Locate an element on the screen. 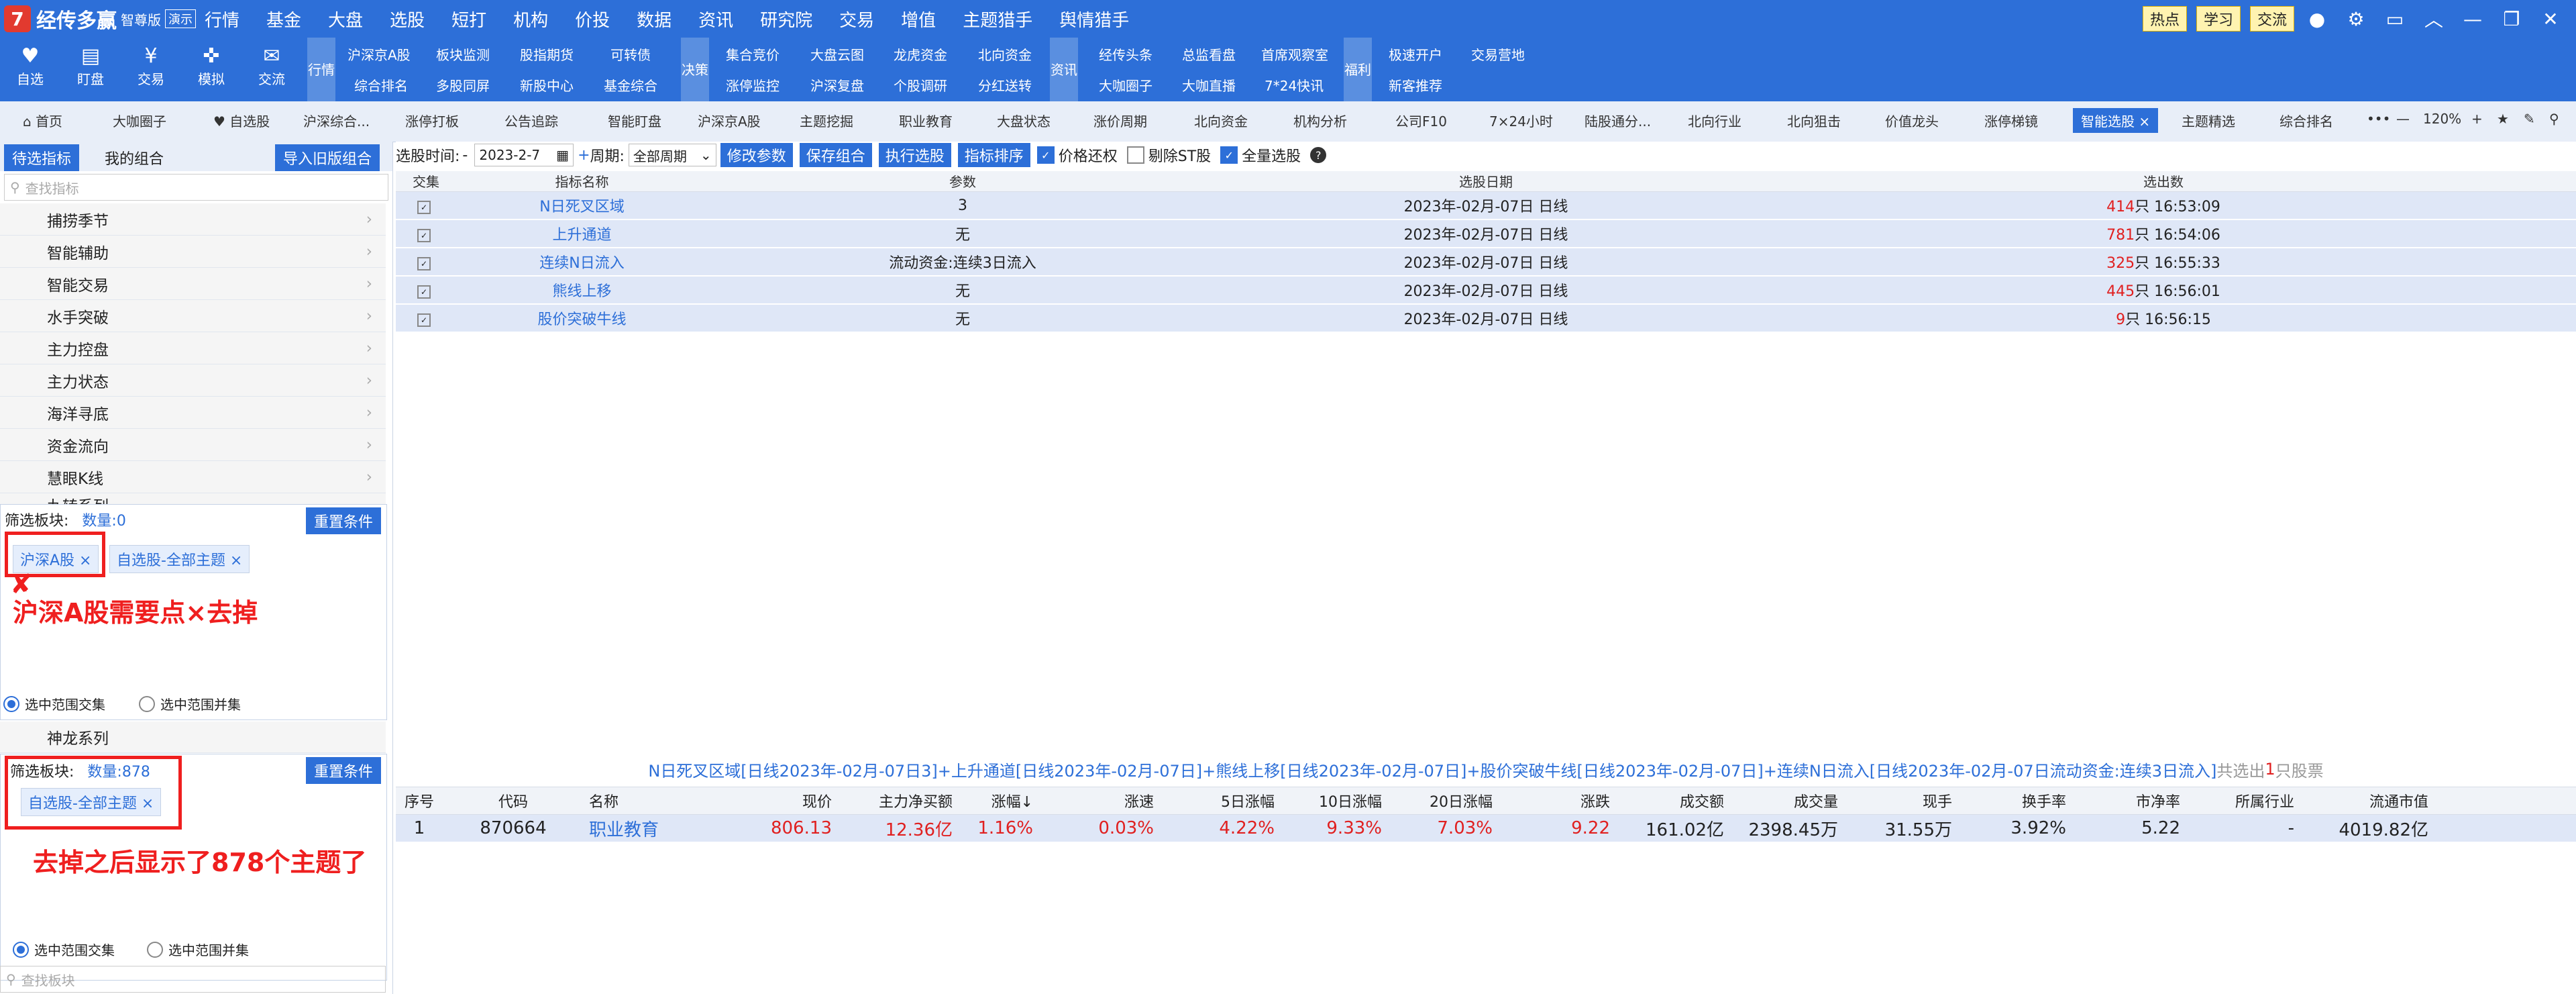 This screenshot has width=2576, height=994. nav-item: 增值 is located at coordinates (918, 19).